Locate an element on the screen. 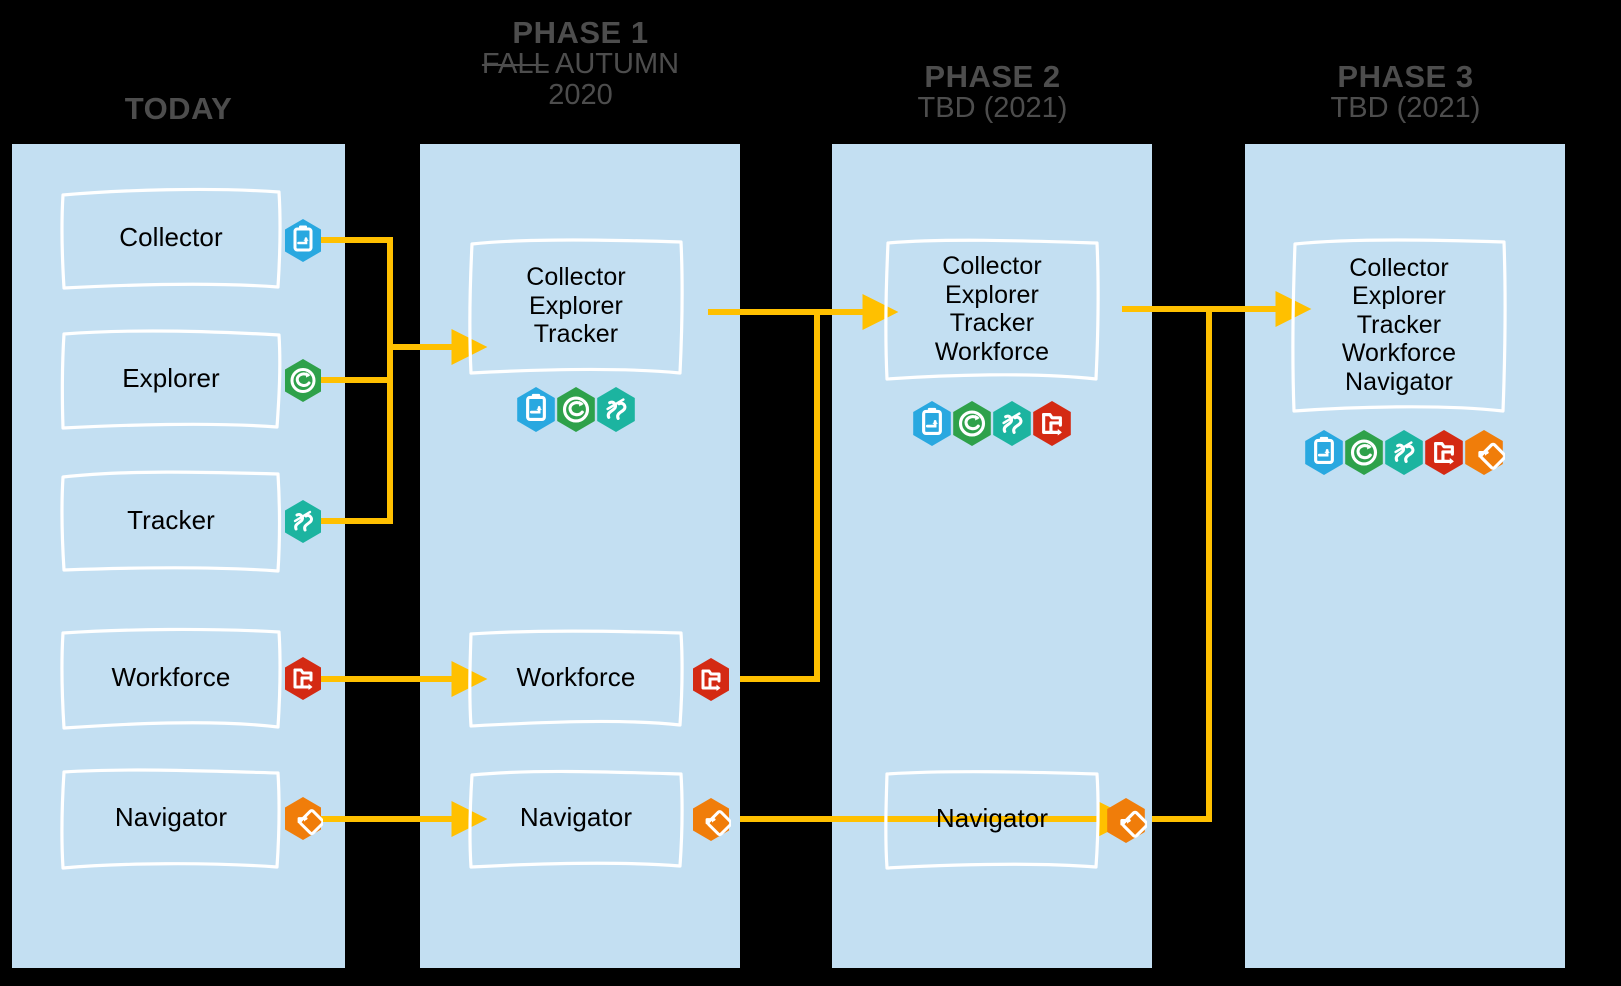 The width and height of the screenshot is (1621, 986). box-today-tracker: Tracker is located at coordinates (171, 521).